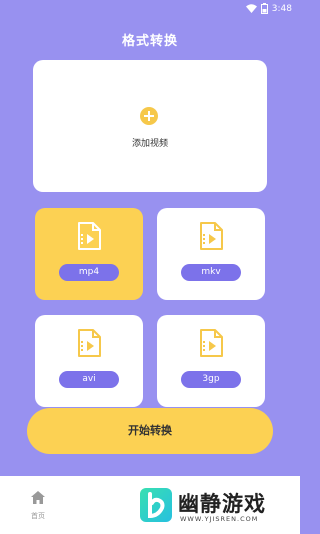  I want to click on add-video-label: 添加视频, so click(149, 144).